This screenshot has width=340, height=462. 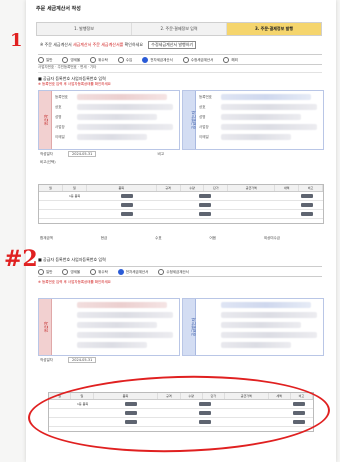 I want to click on type-radio-row-2: 일반 영세율 위수탁 전자세금계산서 수정세금계산서, so click(x=180, y=271).